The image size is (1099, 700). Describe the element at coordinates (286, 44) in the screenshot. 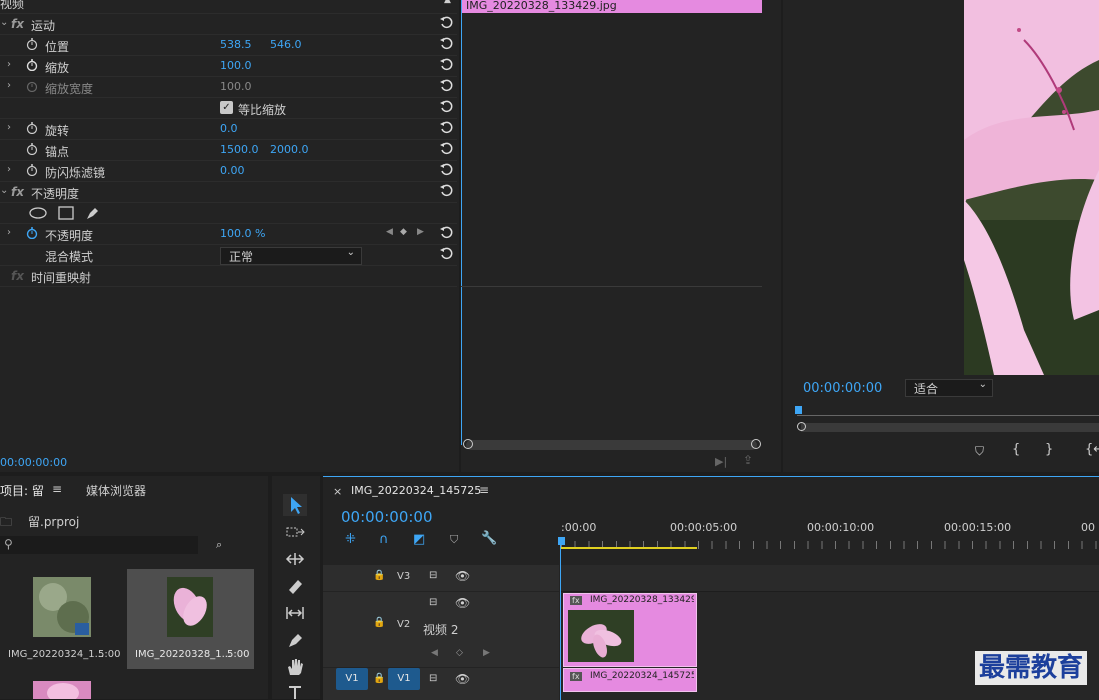

I see `position-y-value: 546.0` at that location.